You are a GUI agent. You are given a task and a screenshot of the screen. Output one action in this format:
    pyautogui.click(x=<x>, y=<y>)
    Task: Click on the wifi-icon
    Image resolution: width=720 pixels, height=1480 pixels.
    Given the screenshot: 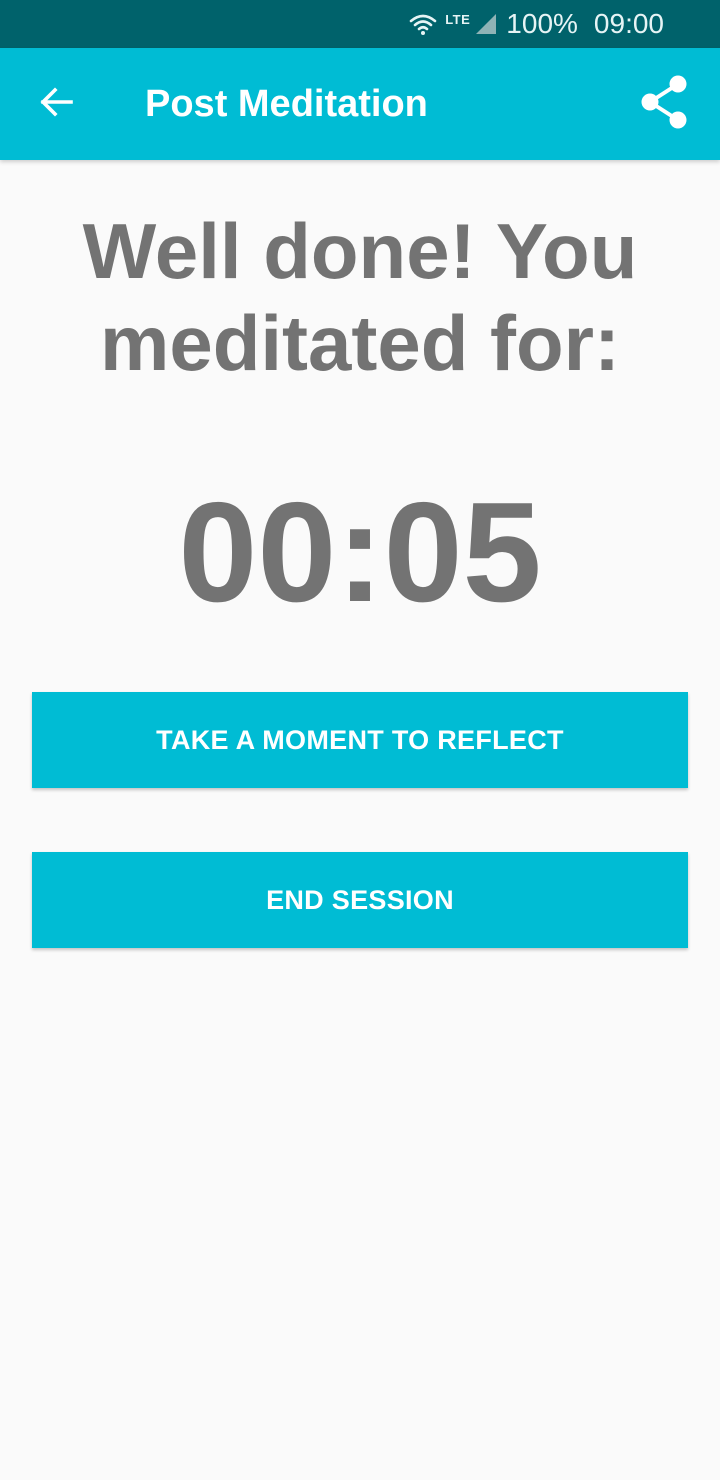 What is the action you would take?
    pyautogui.click(x=424, y=24)
    